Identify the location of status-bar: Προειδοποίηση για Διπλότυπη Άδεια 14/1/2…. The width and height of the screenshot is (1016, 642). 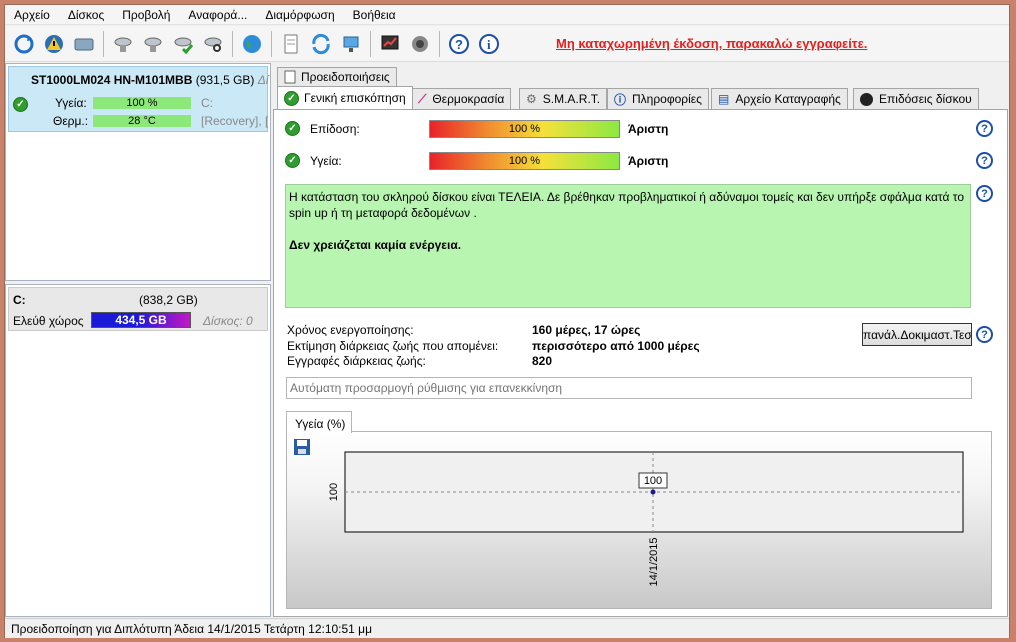
(507, 628).